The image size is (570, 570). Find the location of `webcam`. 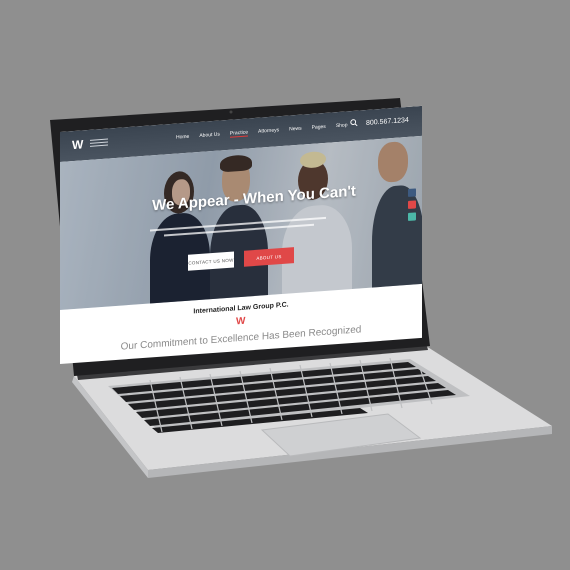

webcam is located at coordinates (231, 112).